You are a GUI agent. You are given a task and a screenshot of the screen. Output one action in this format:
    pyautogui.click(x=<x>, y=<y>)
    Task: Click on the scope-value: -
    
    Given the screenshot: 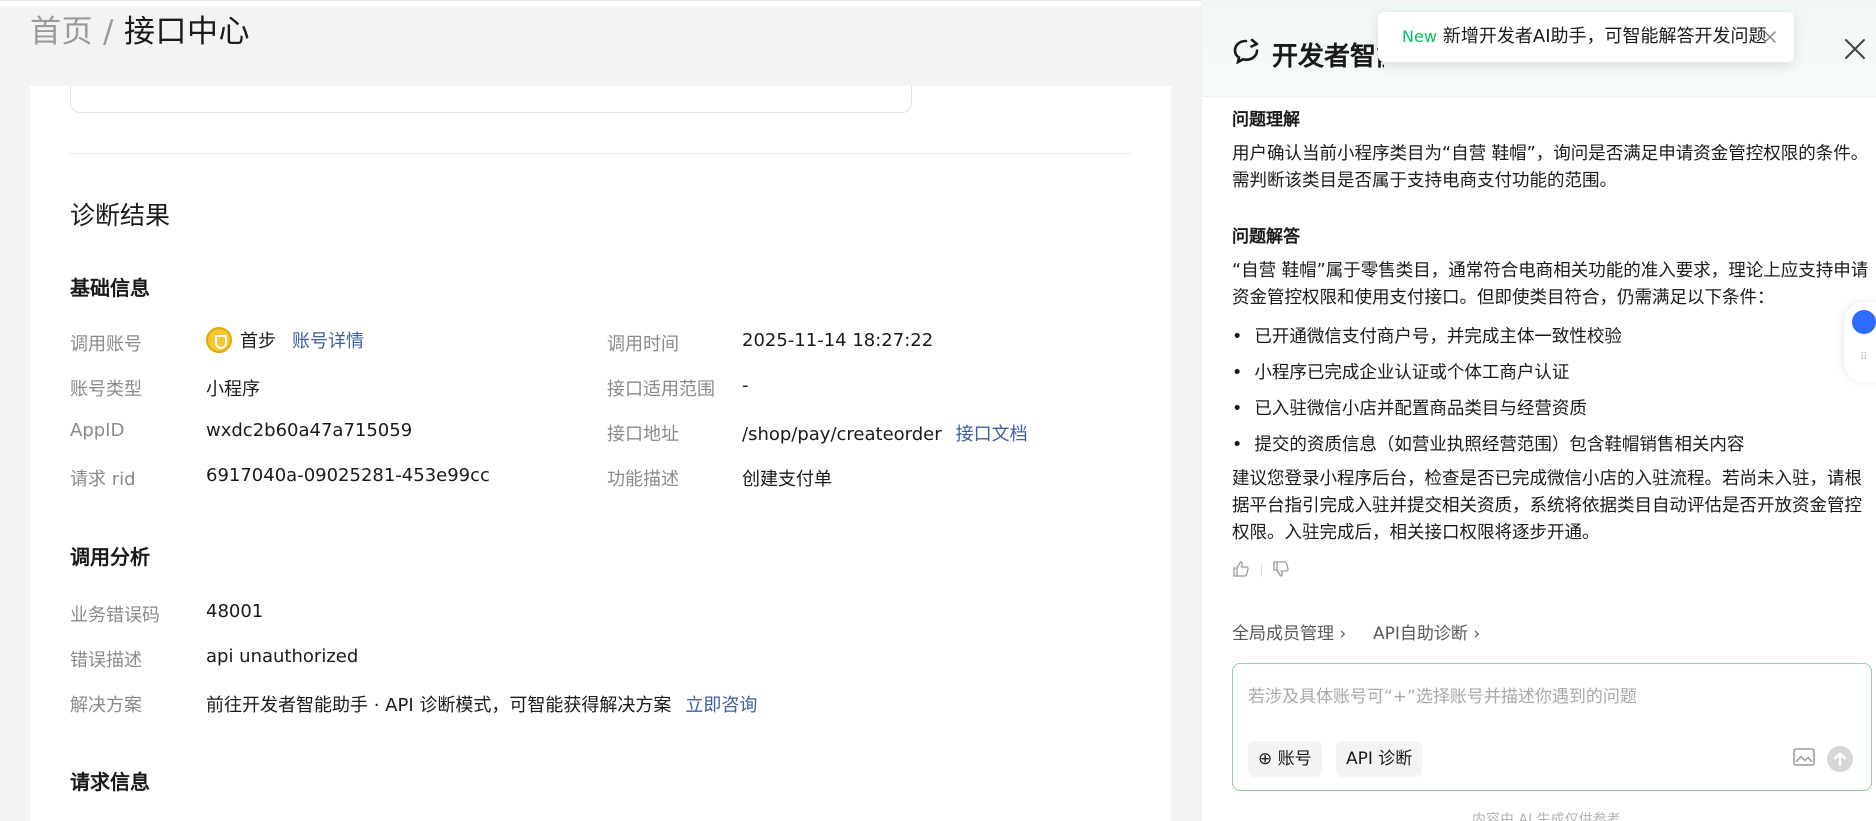 What is the action you would take?
    pyautogui.click(x=745, y=385)
    